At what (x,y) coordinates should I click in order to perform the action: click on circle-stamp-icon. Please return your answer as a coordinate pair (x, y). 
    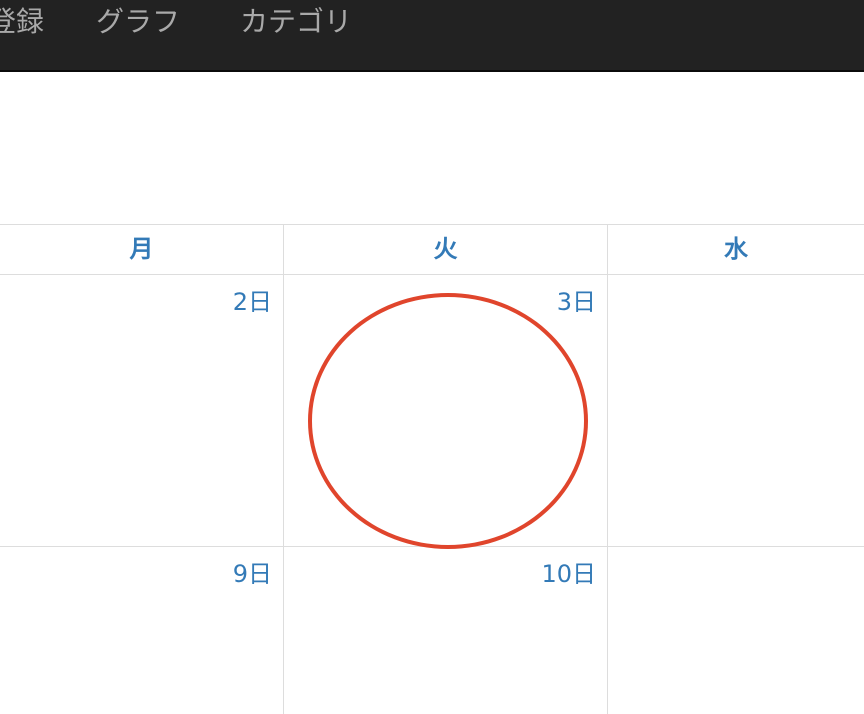
    Looking at the image, I should click on (448, 421).